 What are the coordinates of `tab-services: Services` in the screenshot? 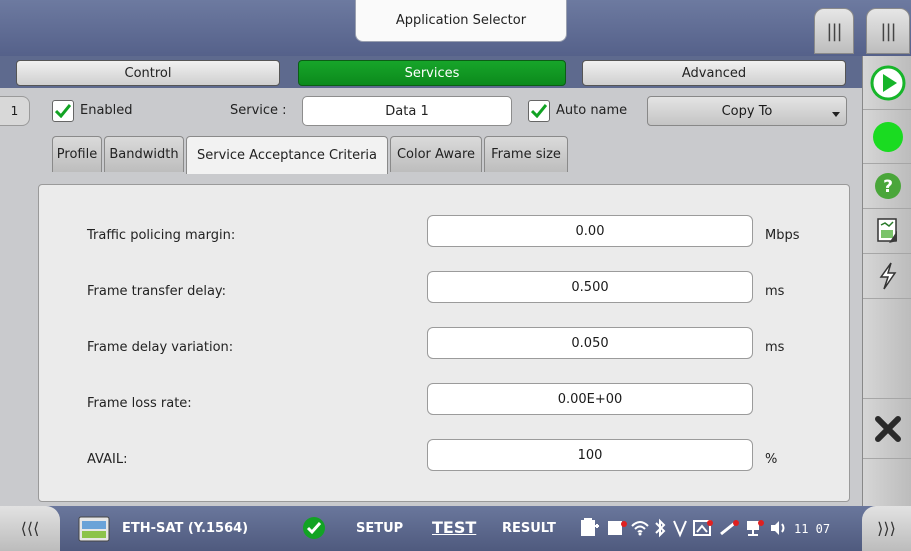 It's located at (432, 73).